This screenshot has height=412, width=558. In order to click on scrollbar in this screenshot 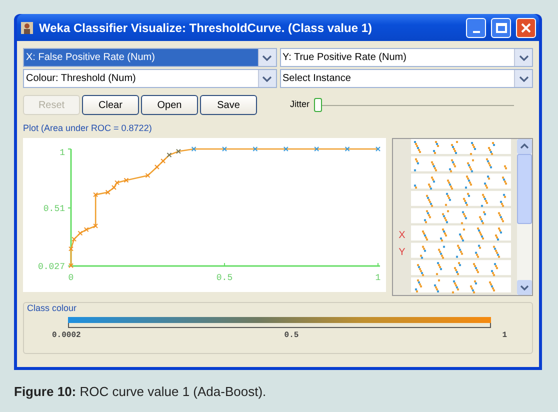, I will do `click(524, 217)`.